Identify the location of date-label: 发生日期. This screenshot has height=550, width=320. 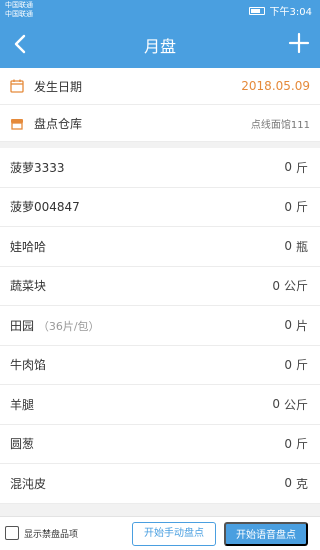
(58, 86).